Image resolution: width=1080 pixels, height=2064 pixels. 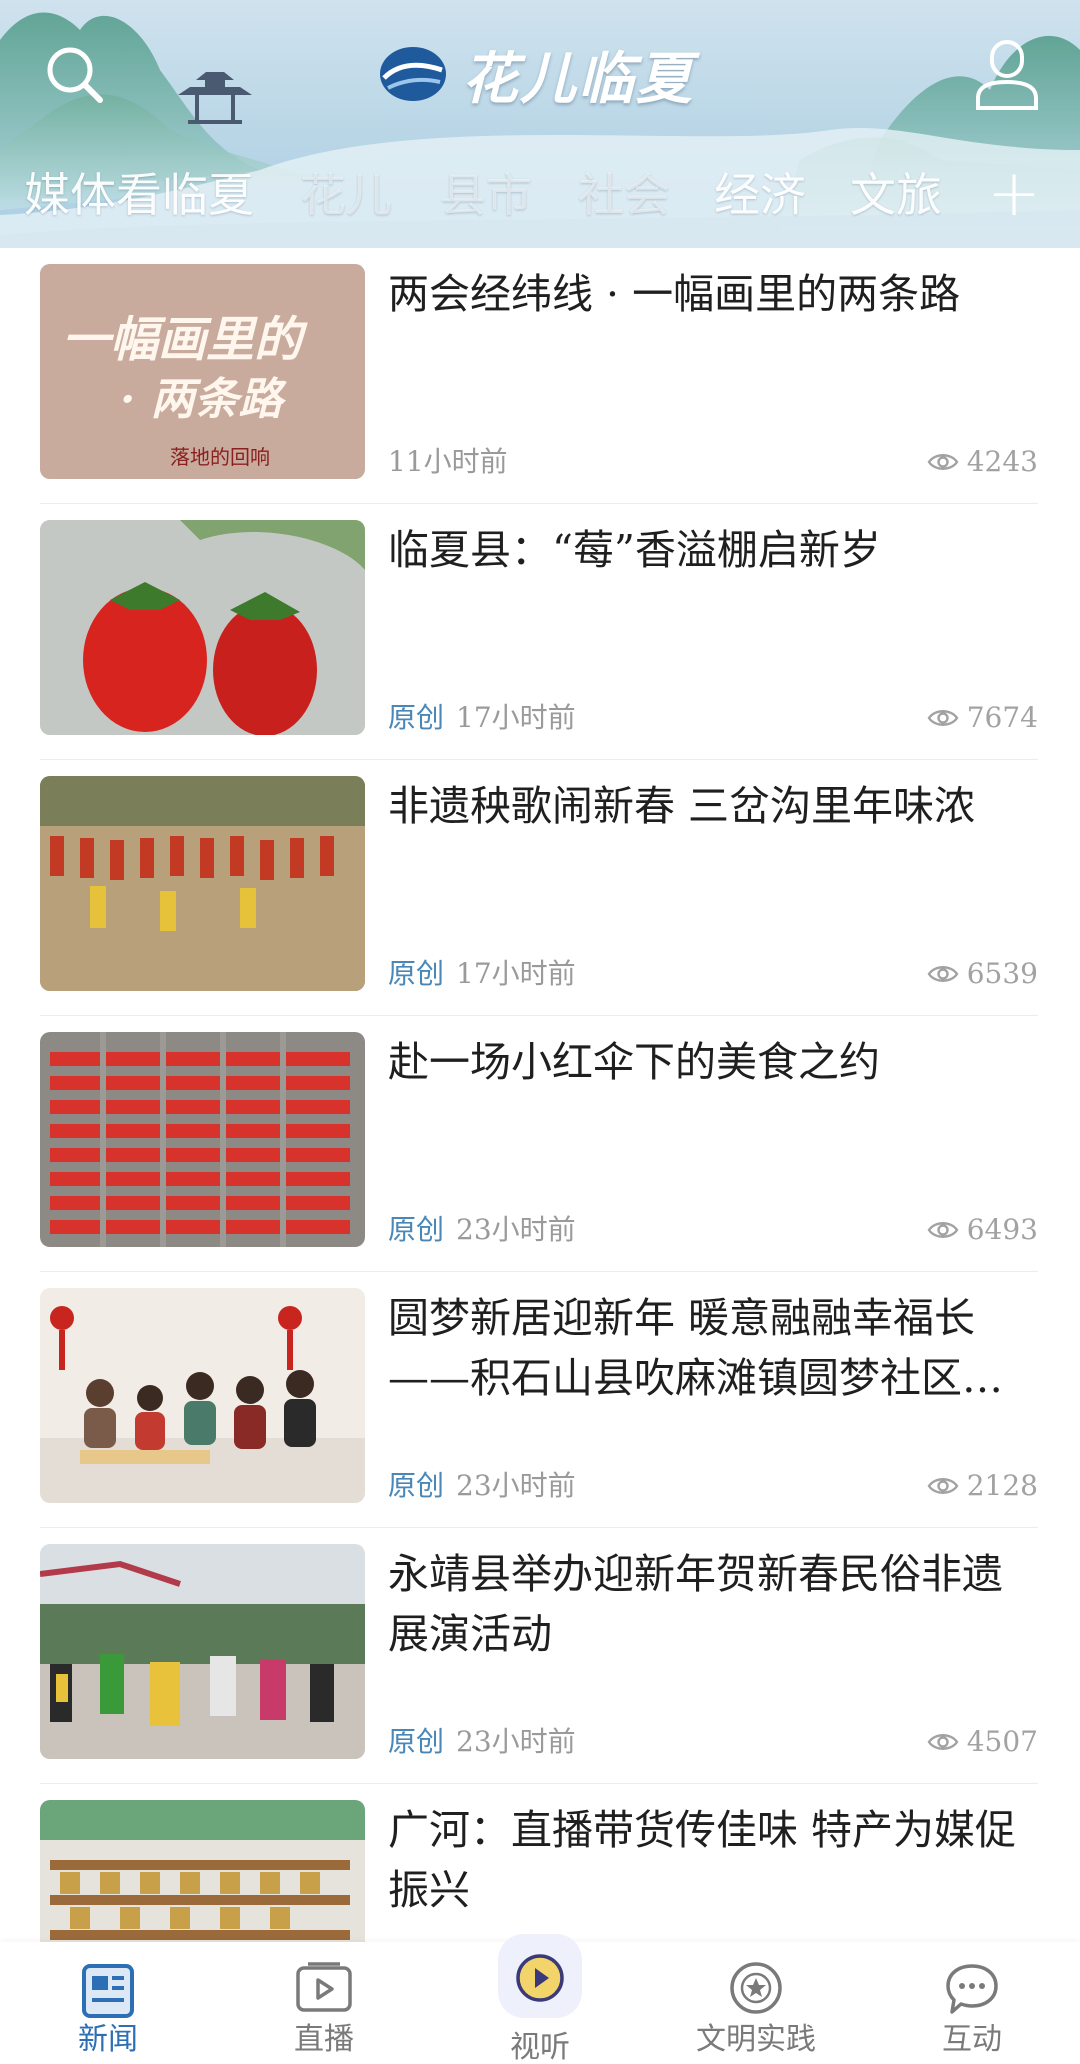 What do you see at coordinates (486, 195) in the screenshot?
I see `tab-county: 县市` at bounding box center [486, 195].